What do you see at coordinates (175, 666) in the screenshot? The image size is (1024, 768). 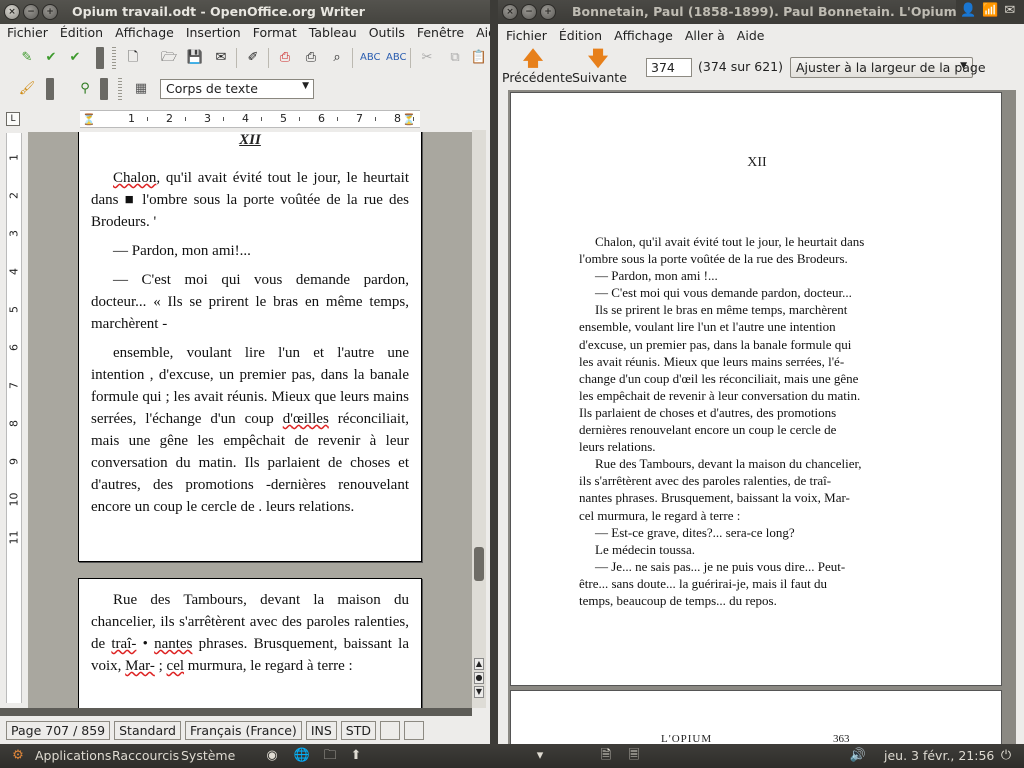 I see `misspelled-word: cel` at bounding box center [175, 666].